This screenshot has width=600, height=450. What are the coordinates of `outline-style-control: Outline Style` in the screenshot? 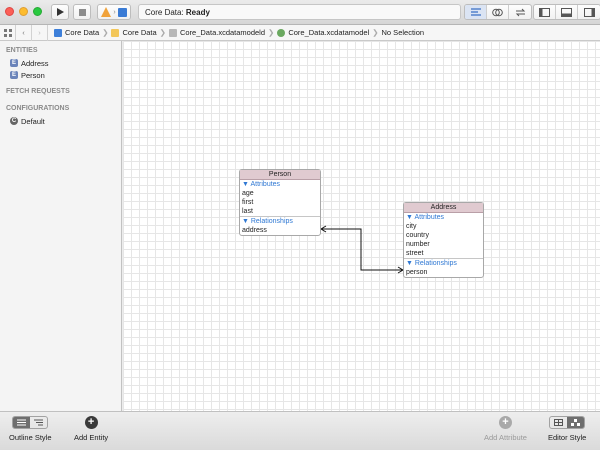 It's located at (30, 429).